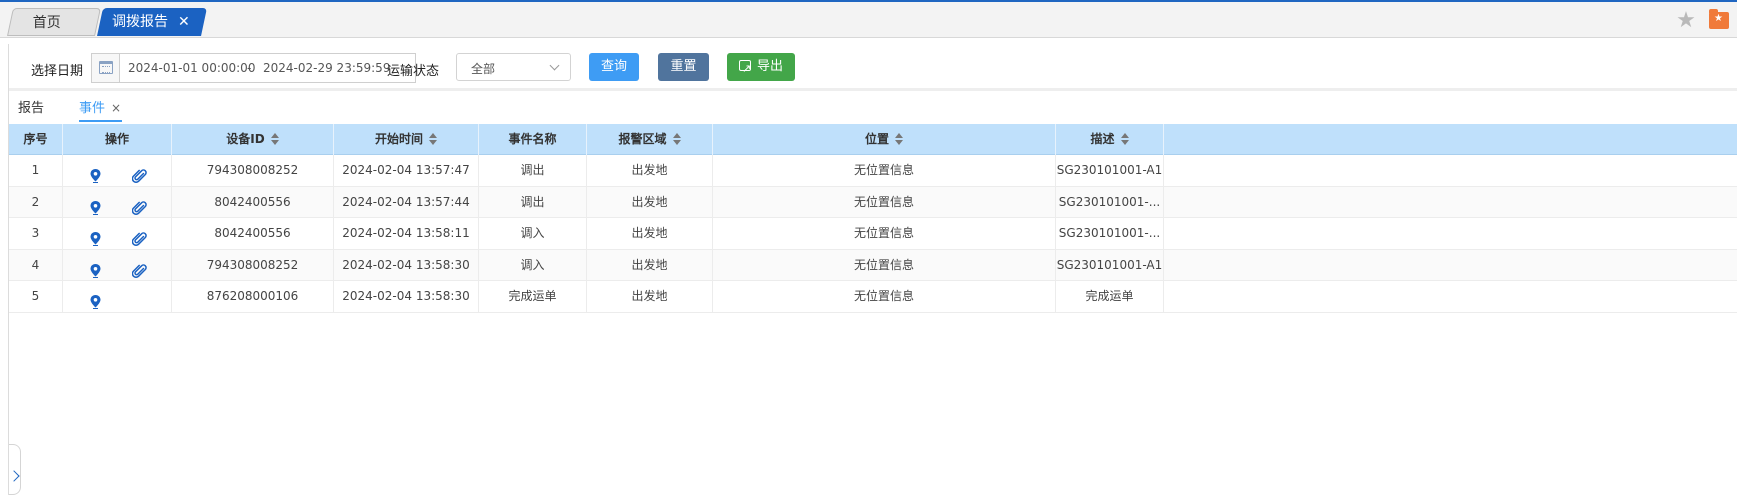 The image size is (1737, 495). What do you see at coordinates (533, 297) in the screenshot?
I see `cell-event-name: 完成运单` at bounding box center [533, 297].